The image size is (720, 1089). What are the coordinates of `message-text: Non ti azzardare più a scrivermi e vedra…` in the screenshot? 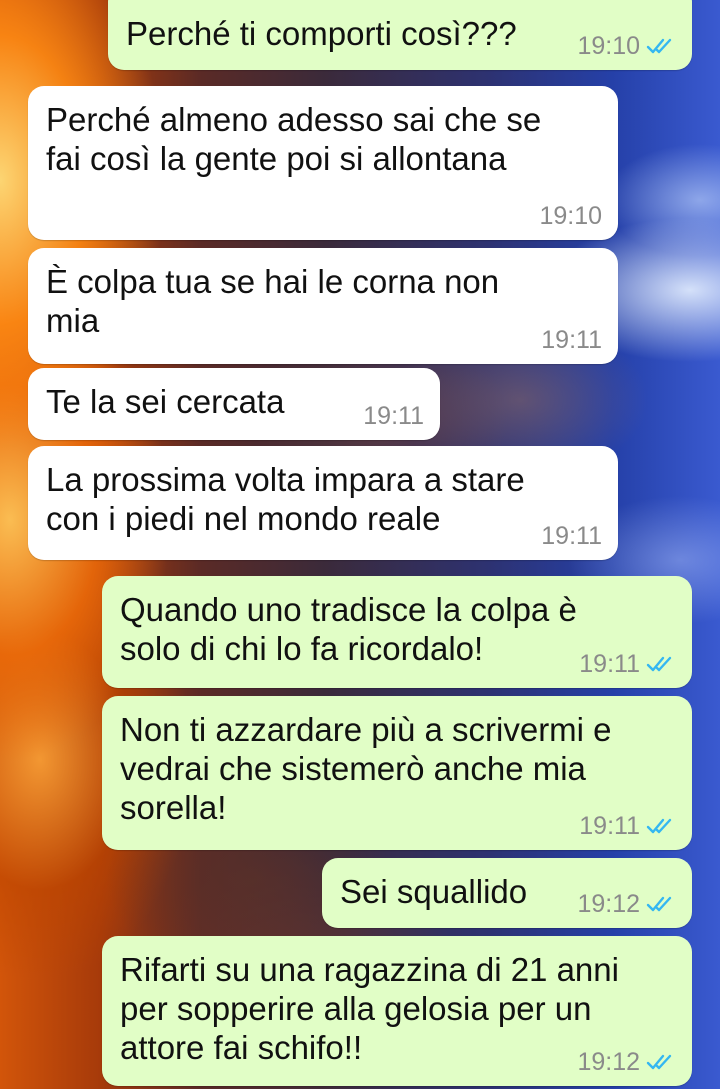 It's located at (366, 768).